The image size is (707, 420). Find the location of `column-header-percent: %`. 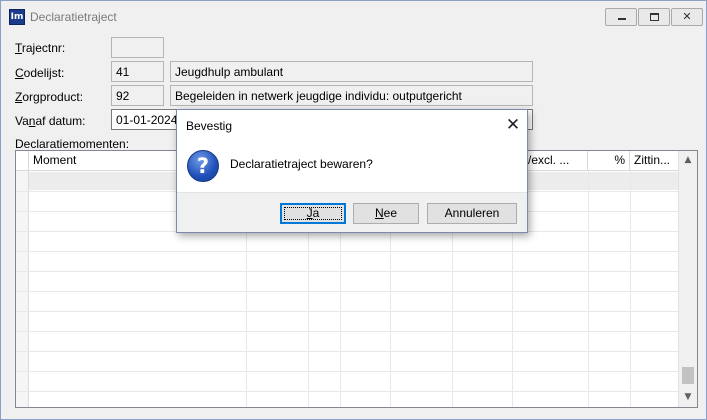

column-header-percent: % is located at coordinates (609, 161).